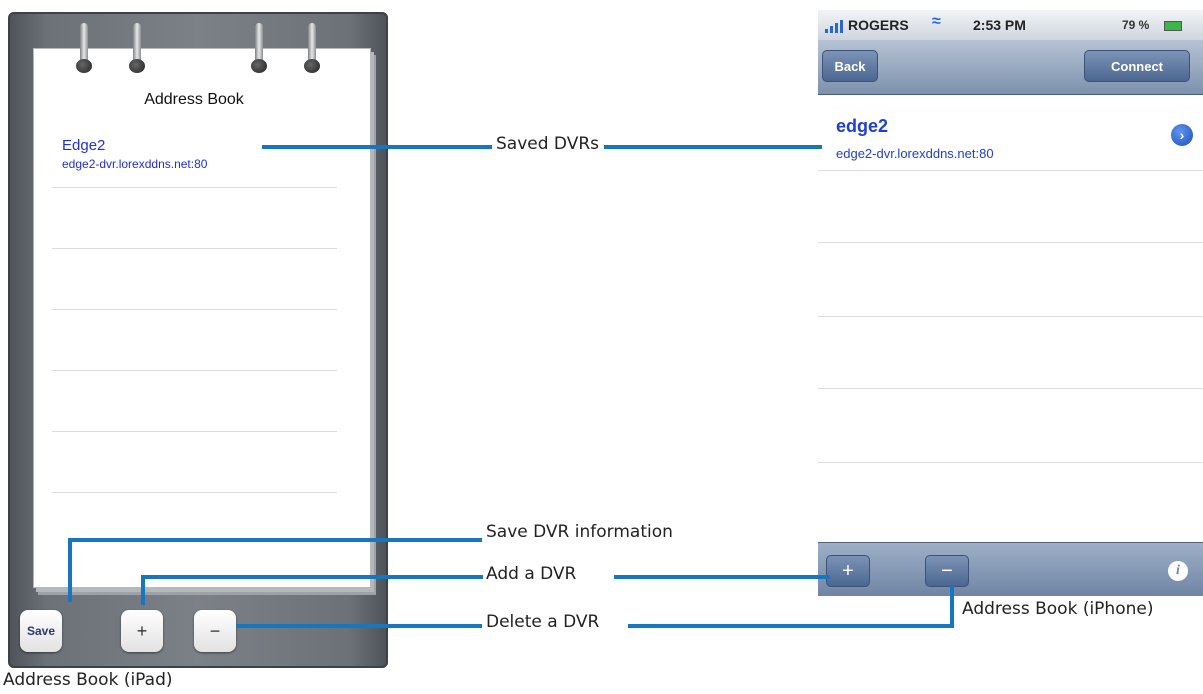 Image resolution: width=1203 pixels, height=694 pixels. Describe the element at coordinates (915, 153) in the screenshot. I see `iphone-dvr-host: edge2-dvr.lorexddns.net:80` at that location.